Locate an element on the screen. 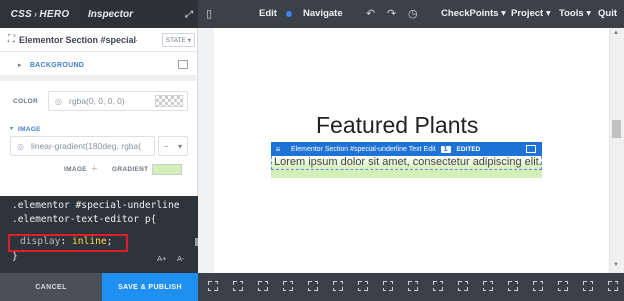 This screenshot has height=301, width=624. image-input: ◎ linear-gradient(180deg, rgba( is located at coordinates (82, 146).